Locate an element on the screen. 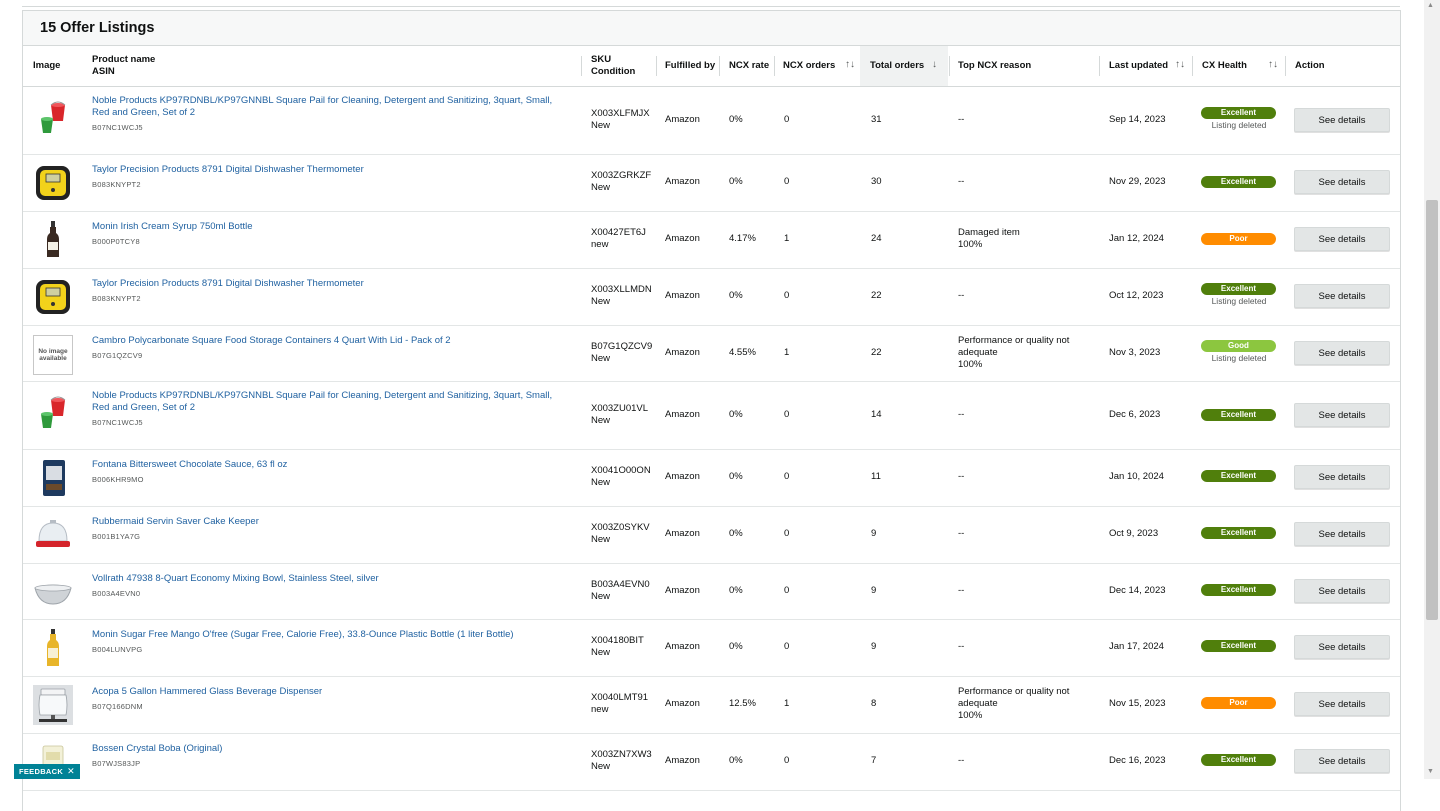  sku-cell: X003XLFMJX New is located at coordinates (620, 120).